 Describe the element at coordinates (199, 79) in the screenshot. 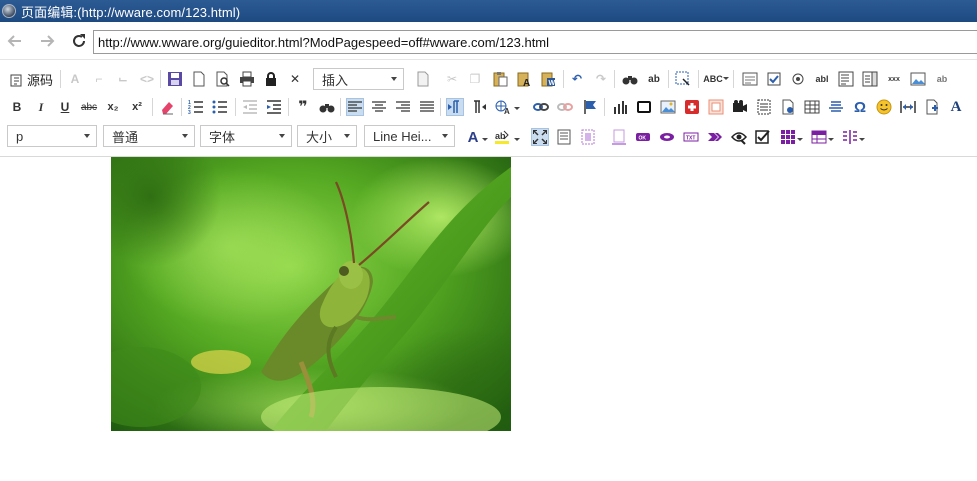

I see `new-page-icon` at that location.